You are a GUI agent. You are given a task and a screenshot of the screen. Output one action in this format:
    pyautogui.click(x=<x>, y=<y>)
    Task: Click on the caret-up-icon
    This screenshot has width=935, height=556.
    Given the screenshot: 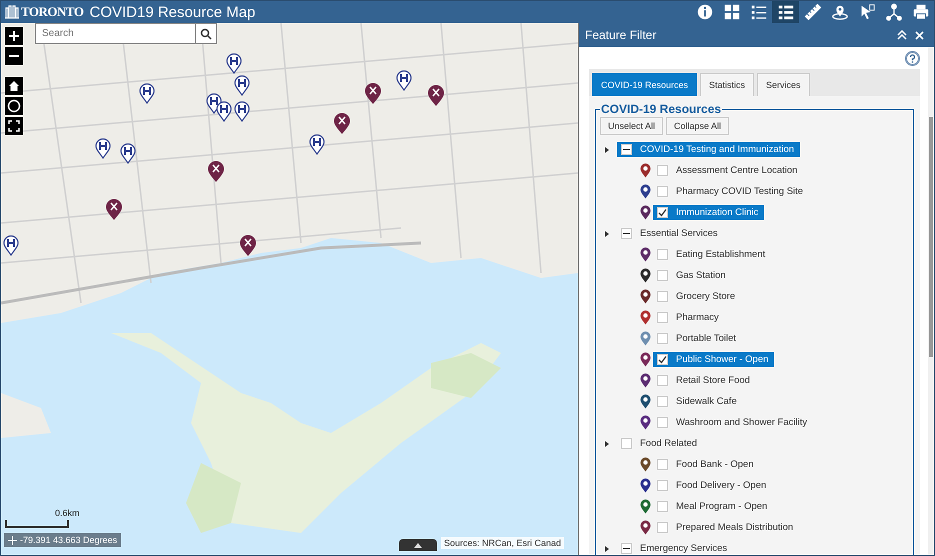 What is the action you would take?
    pyautogui.click(x=418, y=545)
    